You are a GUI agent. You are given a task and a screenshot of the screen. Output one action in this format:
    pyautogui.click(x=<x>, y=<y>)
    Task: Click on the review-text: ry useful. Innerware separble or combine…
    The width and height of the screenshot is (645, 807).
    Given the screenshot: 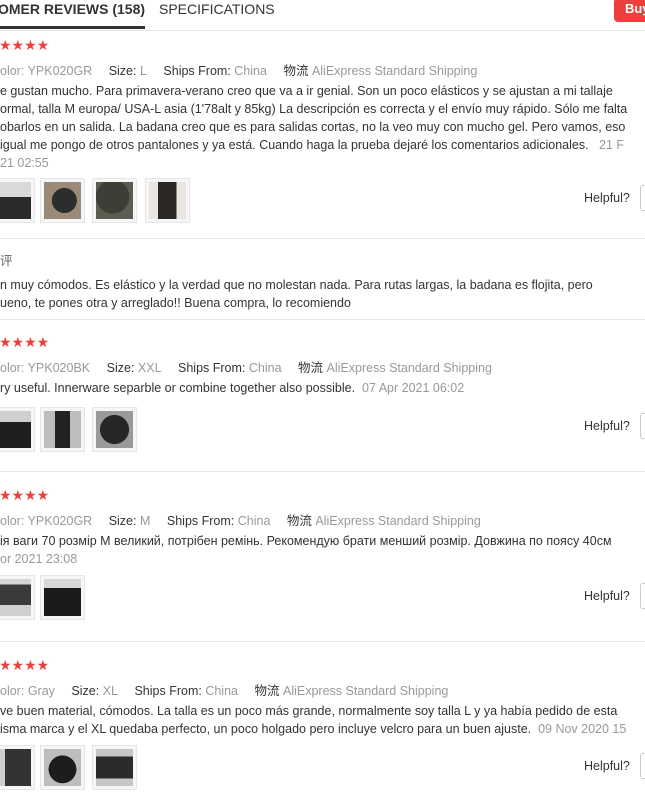 What is the action you would take?
    pyautogui.click(x=322, y=388)
    